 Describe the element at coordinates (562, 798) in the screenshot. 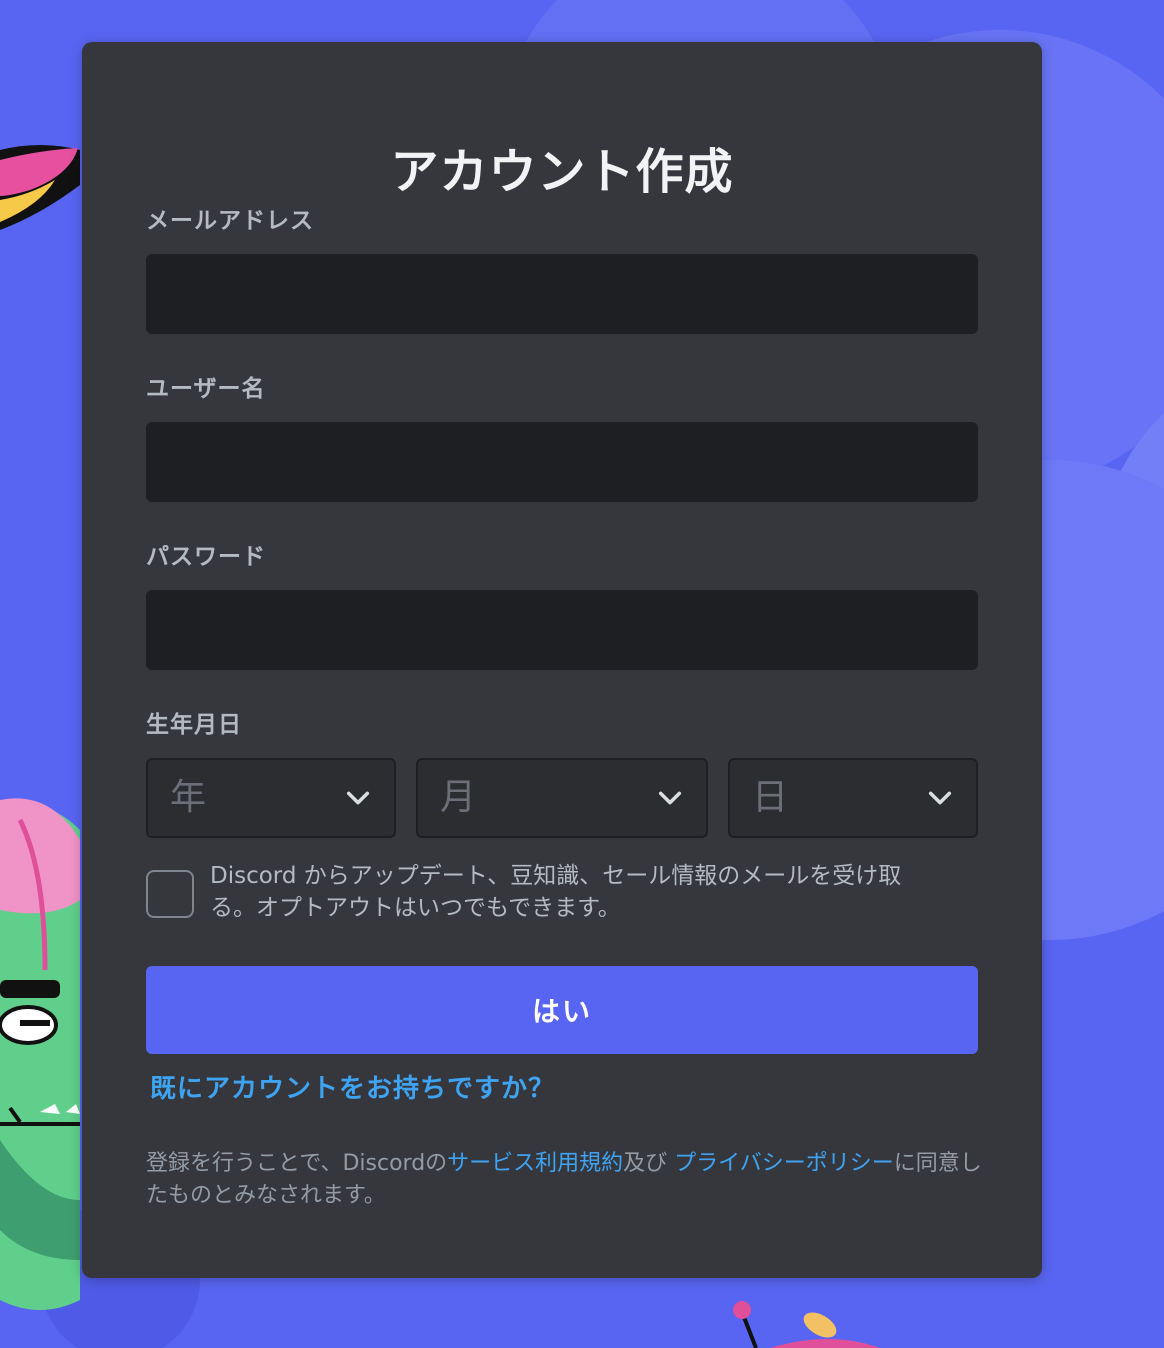

I see `month-select: 月` at that location.